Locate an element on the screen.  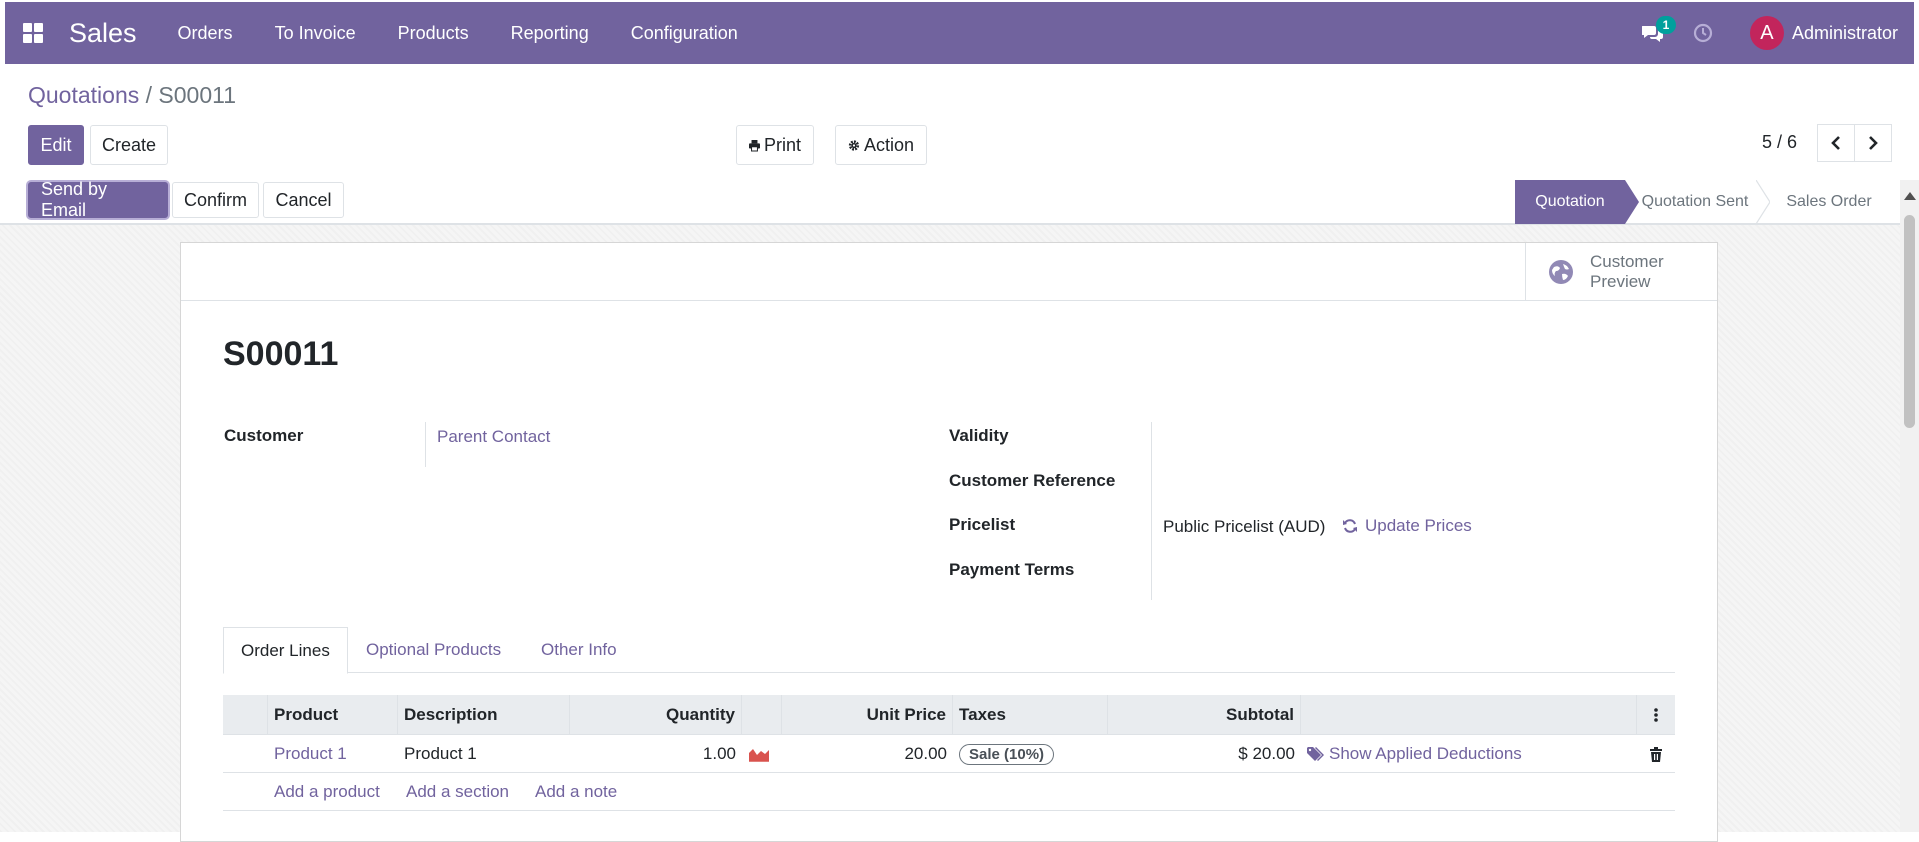
vertical-dots-icon is located at coordinates (1656, 715).